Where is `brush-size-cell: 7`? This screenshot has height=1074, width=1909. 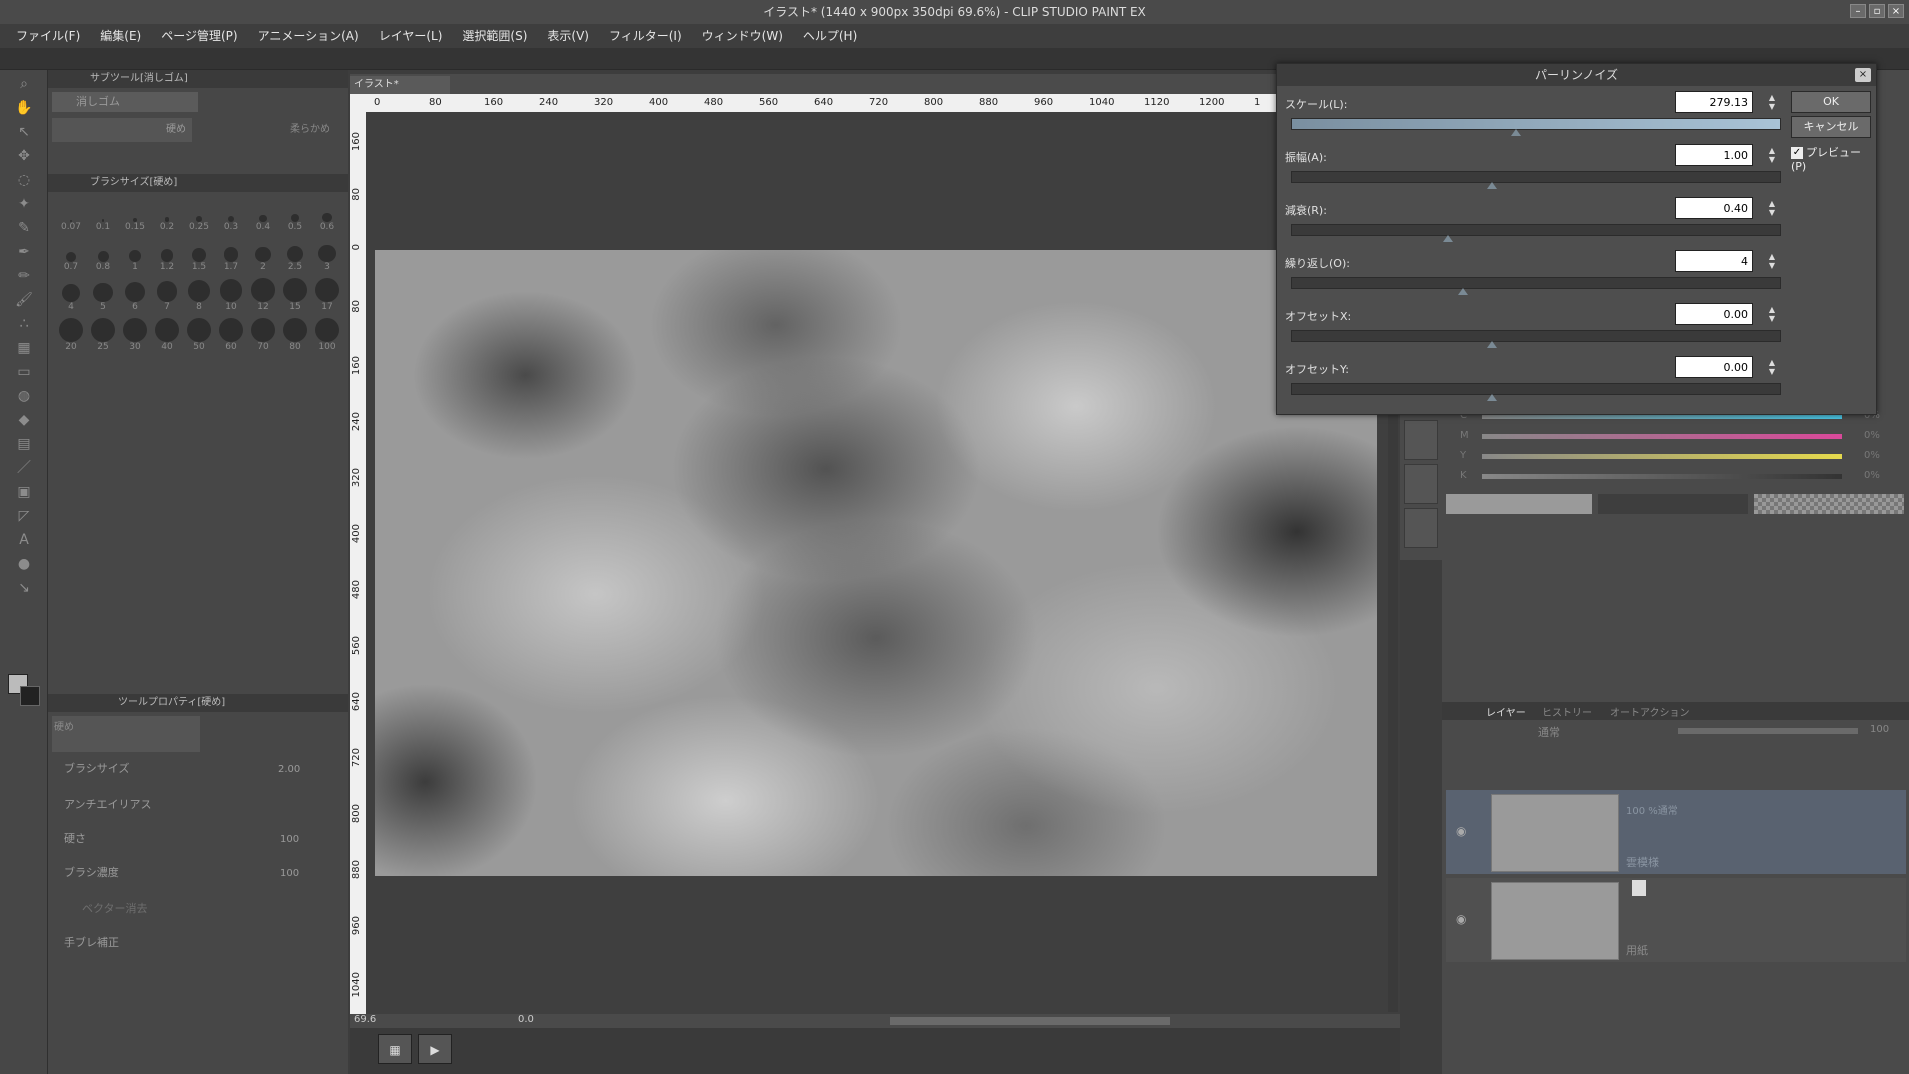
brush-size-cell: 7 is located at coordinates (167, 295).